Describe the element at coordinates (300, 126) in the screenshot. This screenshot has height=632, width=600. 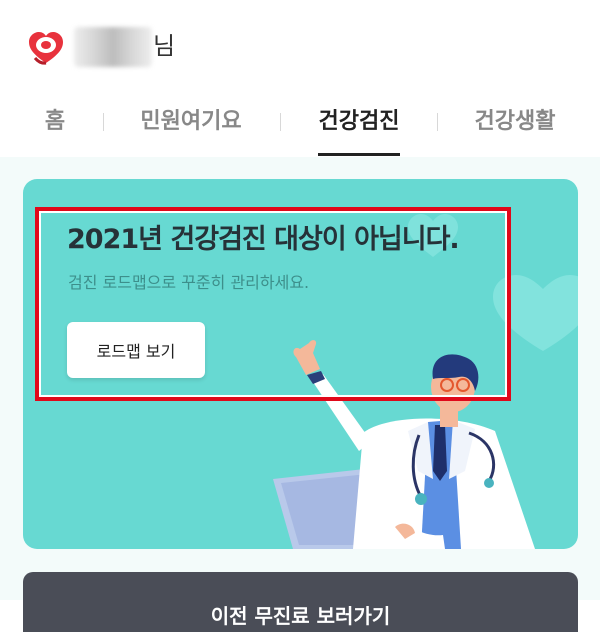
I see `tab-bar: 홈 민원여기요 건강검진 건강생활` at that location.